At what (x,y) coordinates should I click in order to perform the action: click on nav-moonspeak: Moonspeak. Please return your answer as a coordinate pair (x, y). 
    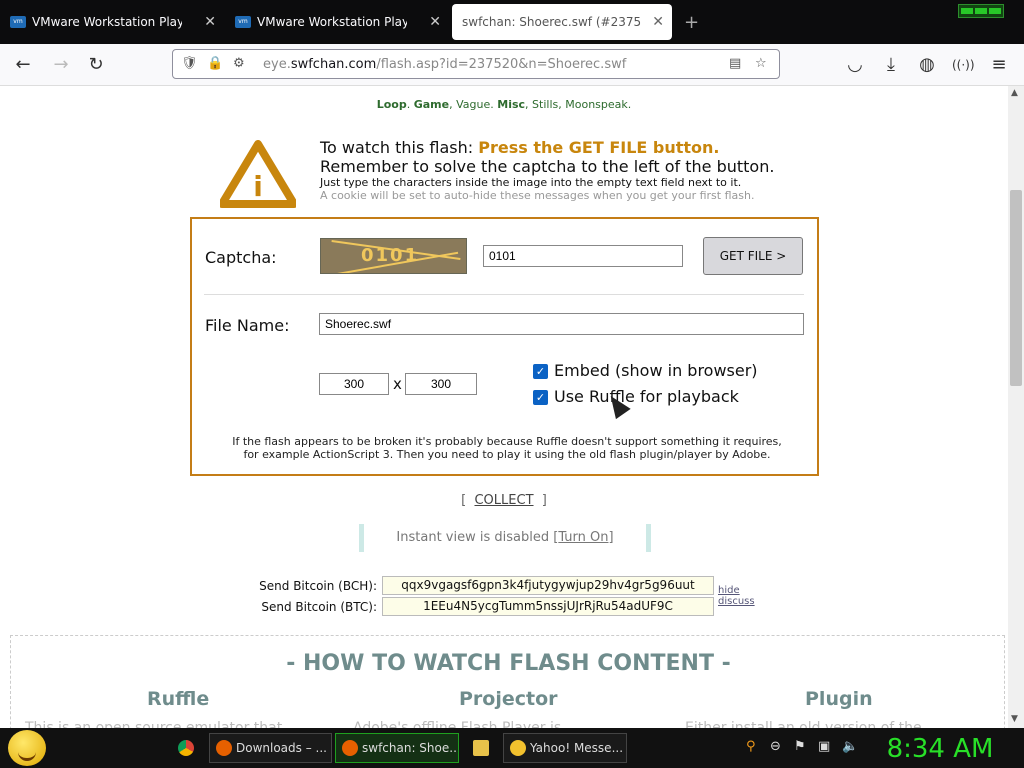
    Looking at the image, I should click on (596, 104).